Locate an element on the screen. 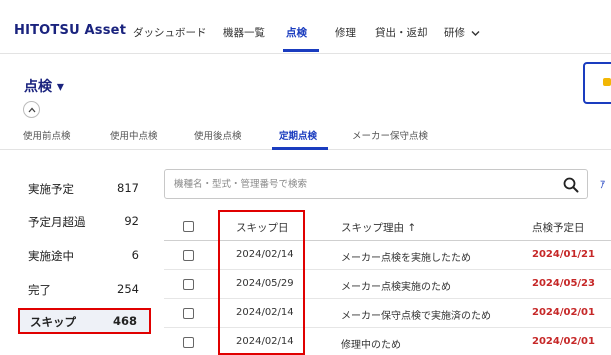 The image size is (611, 355). select-all-checkbox is located at coordinates (188, 226).